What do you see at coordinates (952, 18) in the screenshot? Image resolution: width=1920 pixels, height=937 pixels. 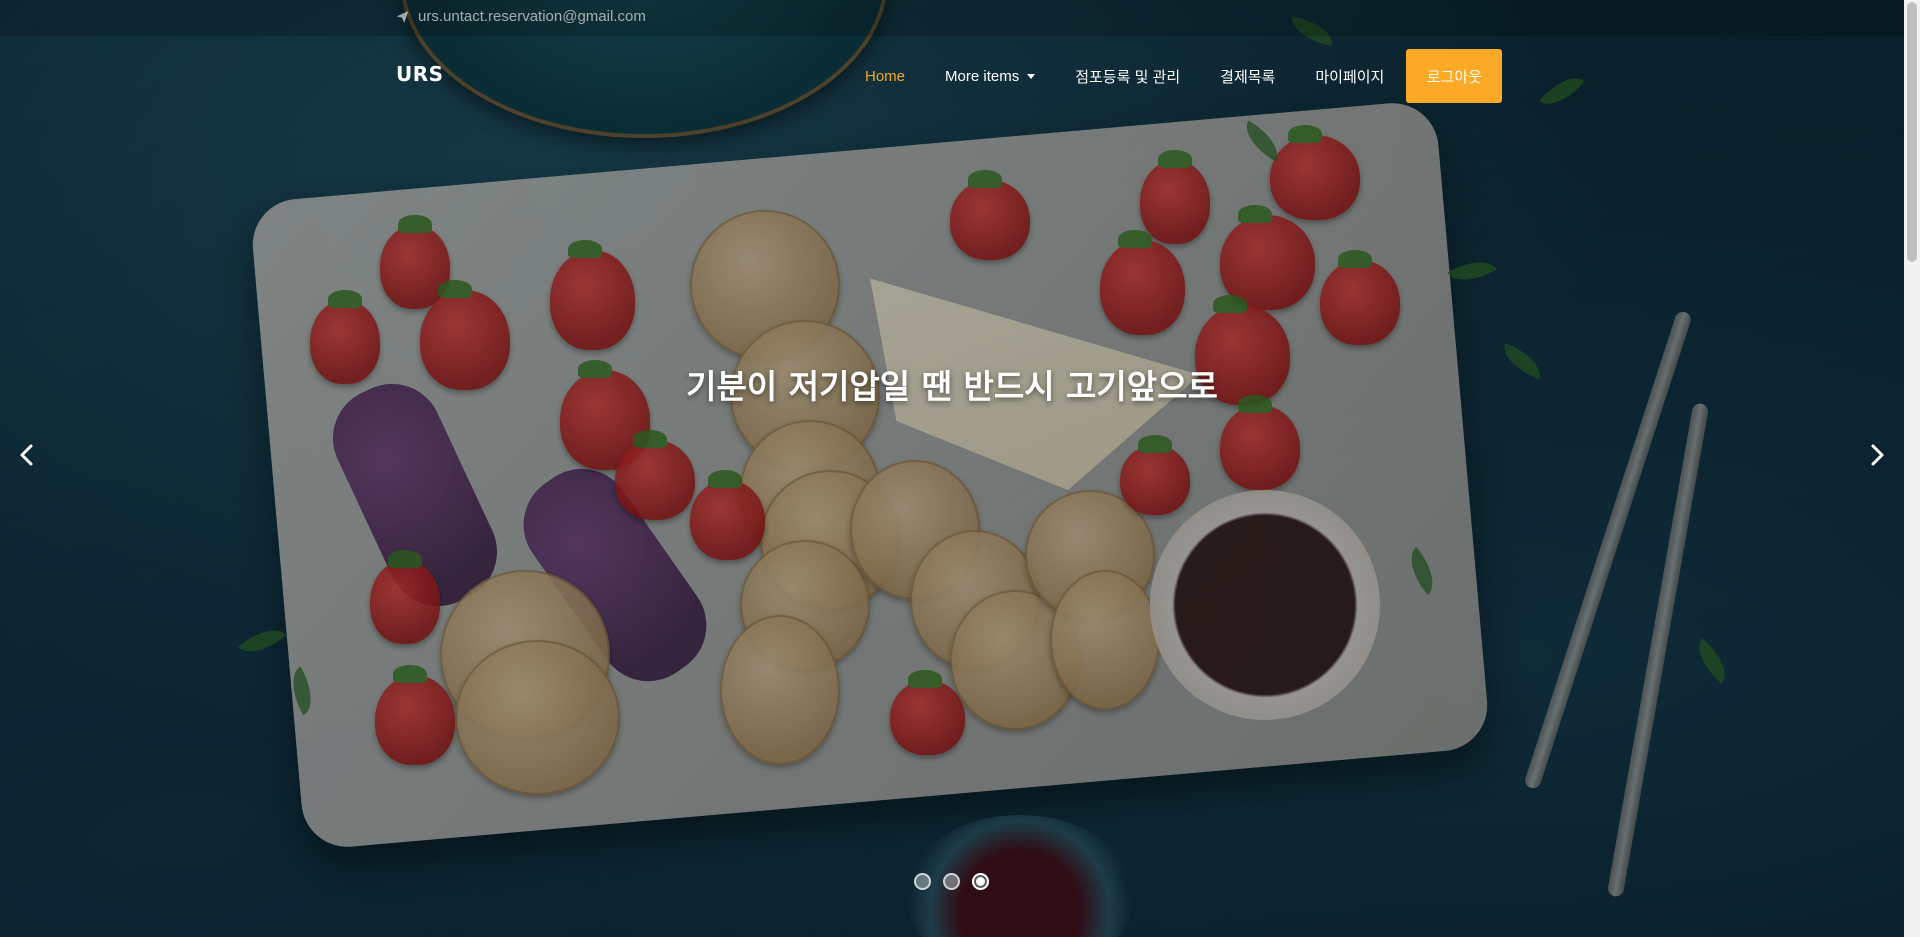 I see `top-bar: urs.untact.reservation@gmail.com` at bounding box center [952, 18].